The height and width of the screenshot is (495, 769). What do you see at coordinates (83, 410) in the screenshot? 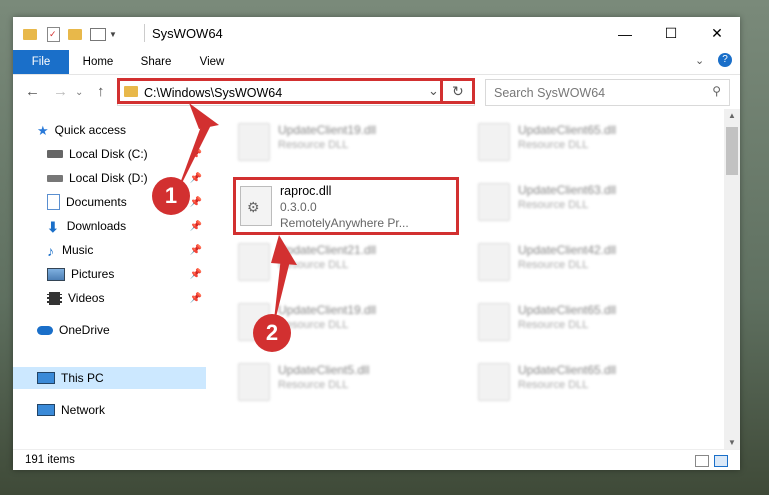
I see `nav-label: Network` at bounding box center [83, 410].